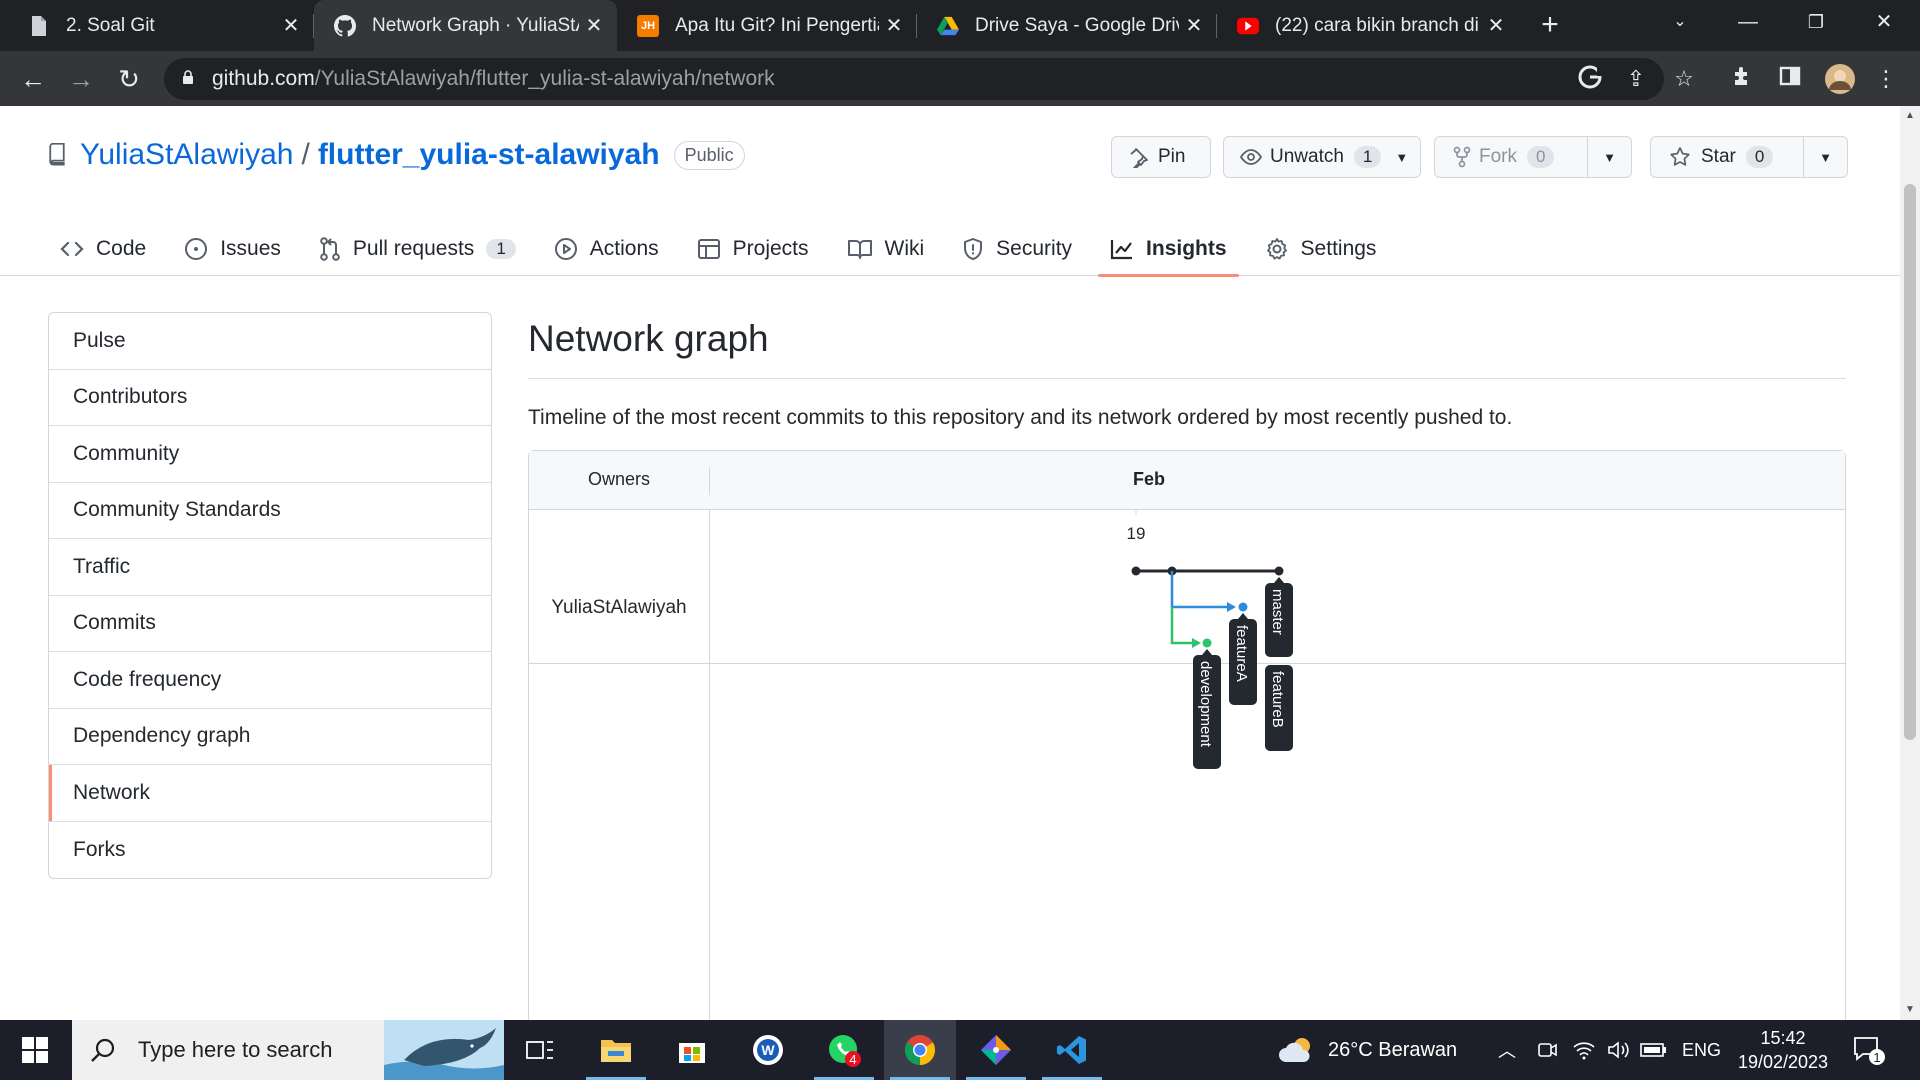 The width and height of the screenshot is (1920, 1080). What do you see at coordinates (232, 249) in the screenshot?
I see `tab-issues: Issues` at bounding box center [232, 249].